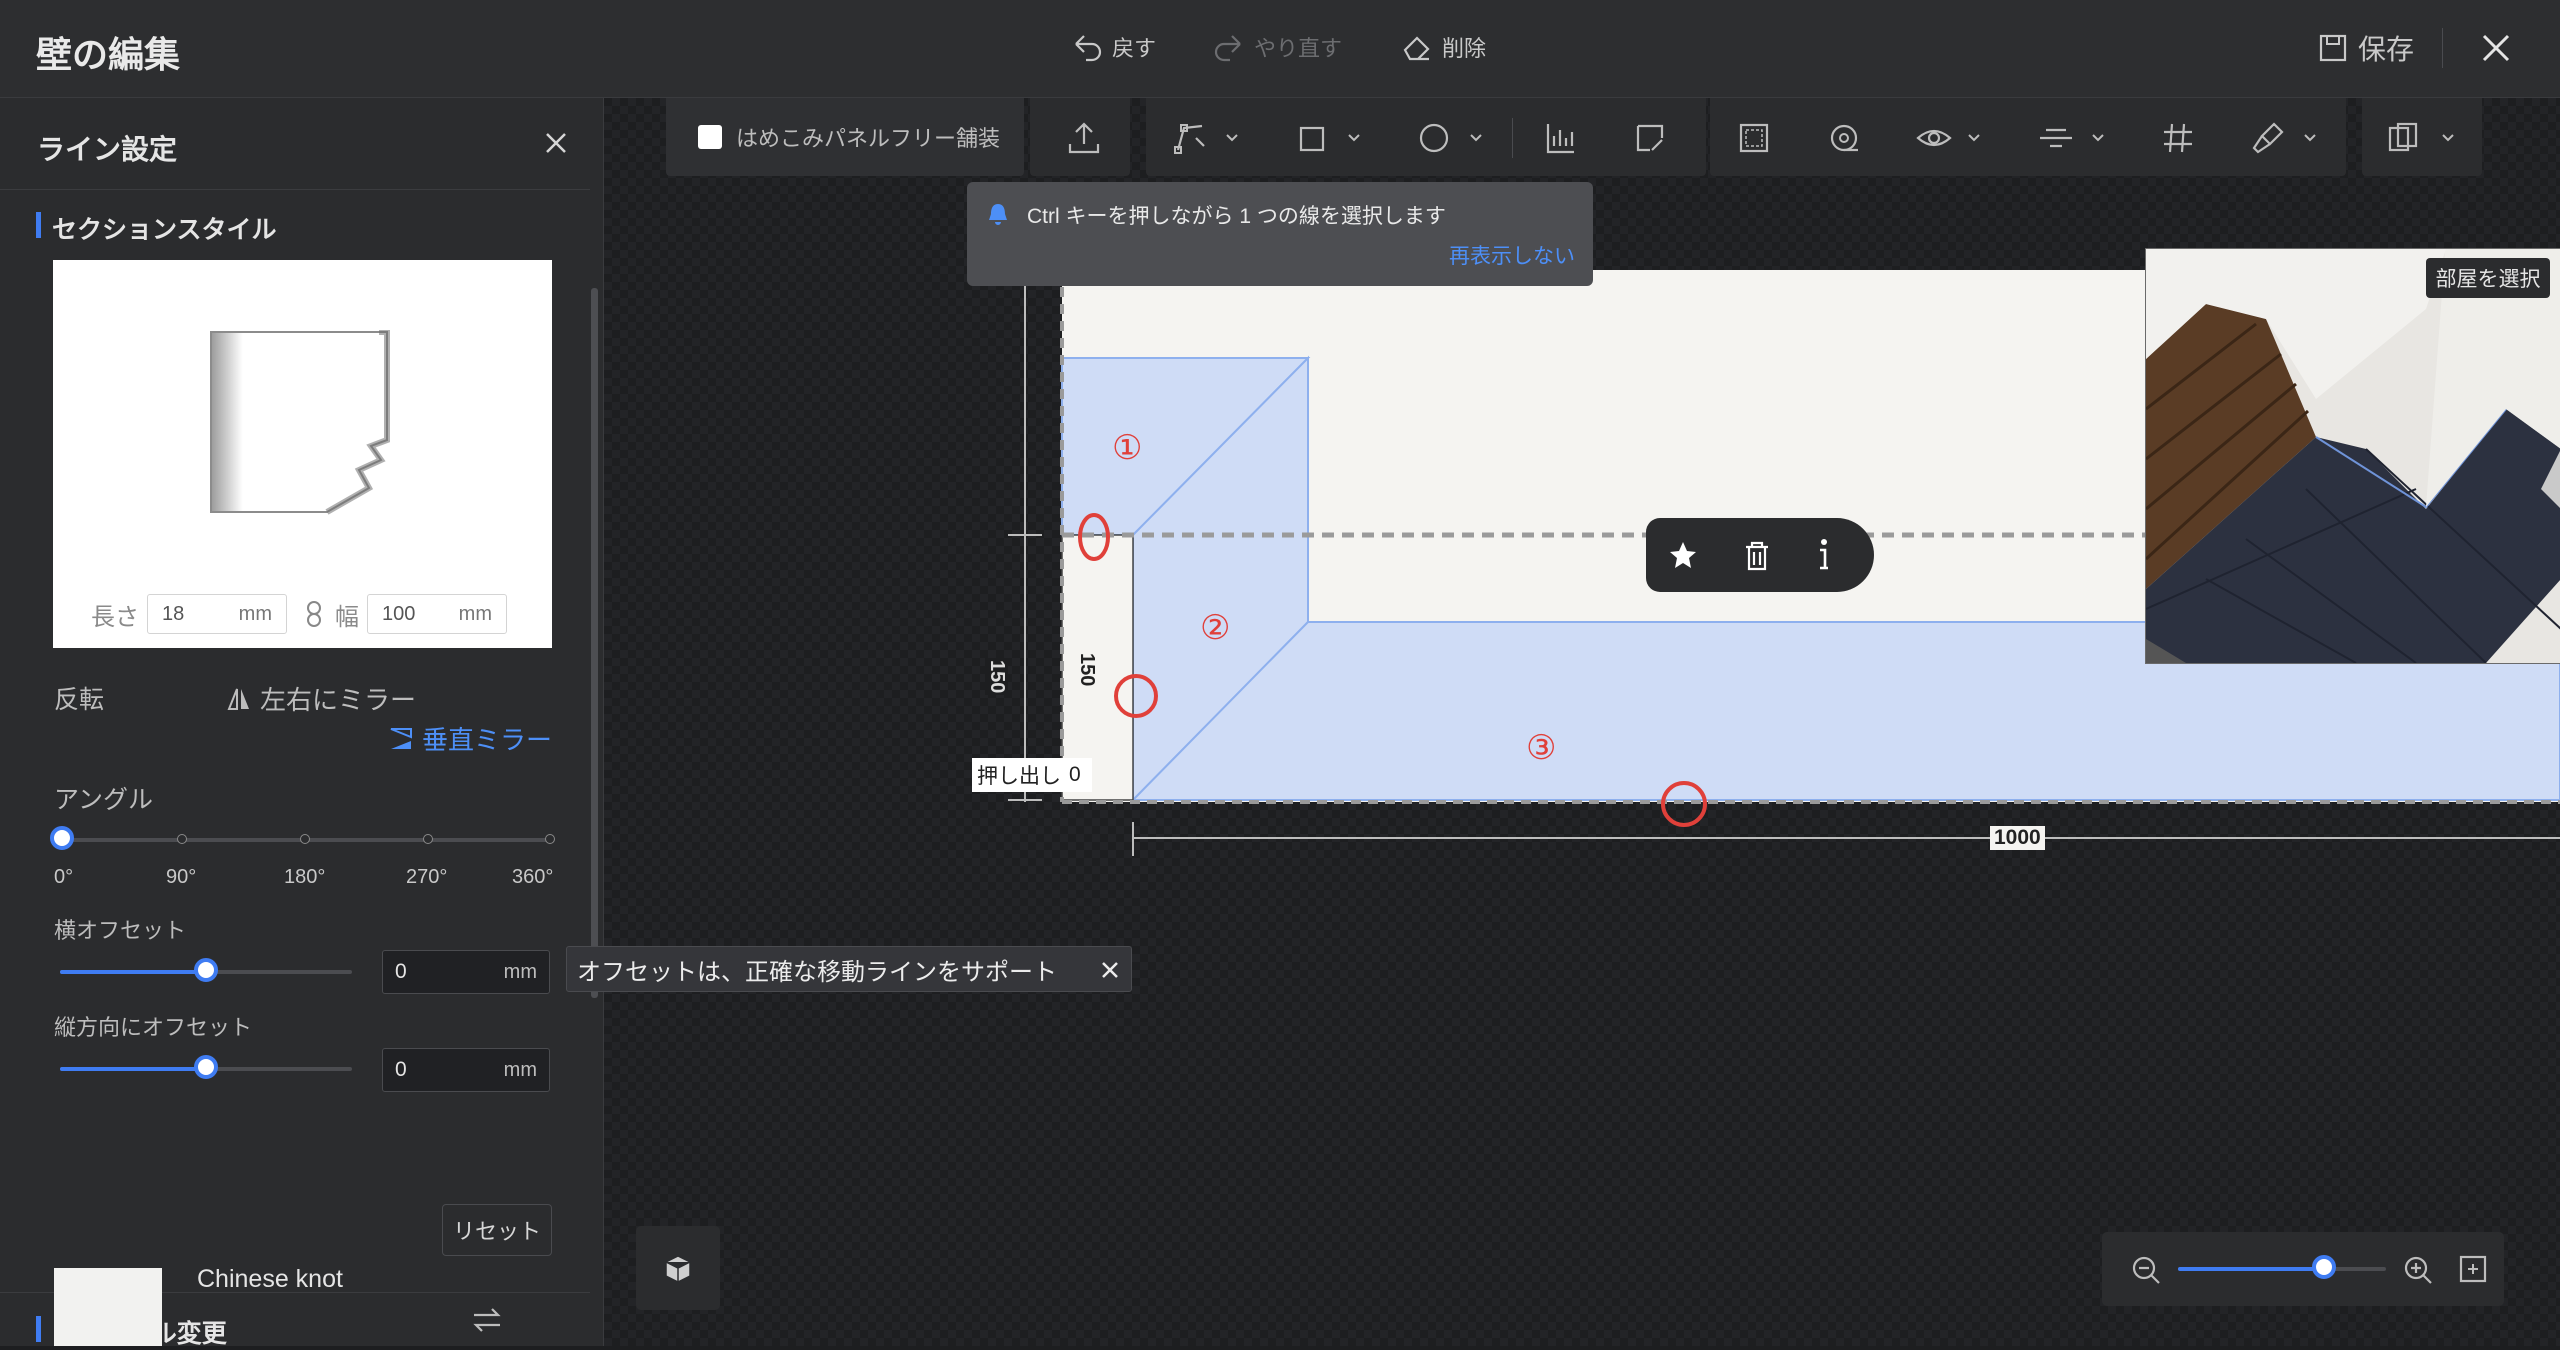  Describe the element at coordinates (2178, 138) in the screenshot. I see `grid-icon` at that location.